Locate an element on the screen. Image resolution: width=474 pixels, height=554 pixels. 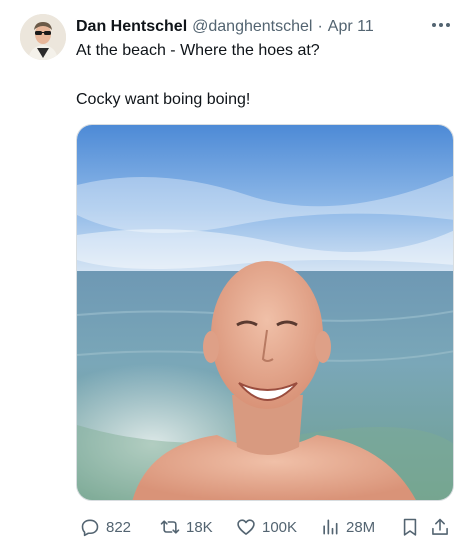
bookmark-icon is located at coordinates (410, 527).